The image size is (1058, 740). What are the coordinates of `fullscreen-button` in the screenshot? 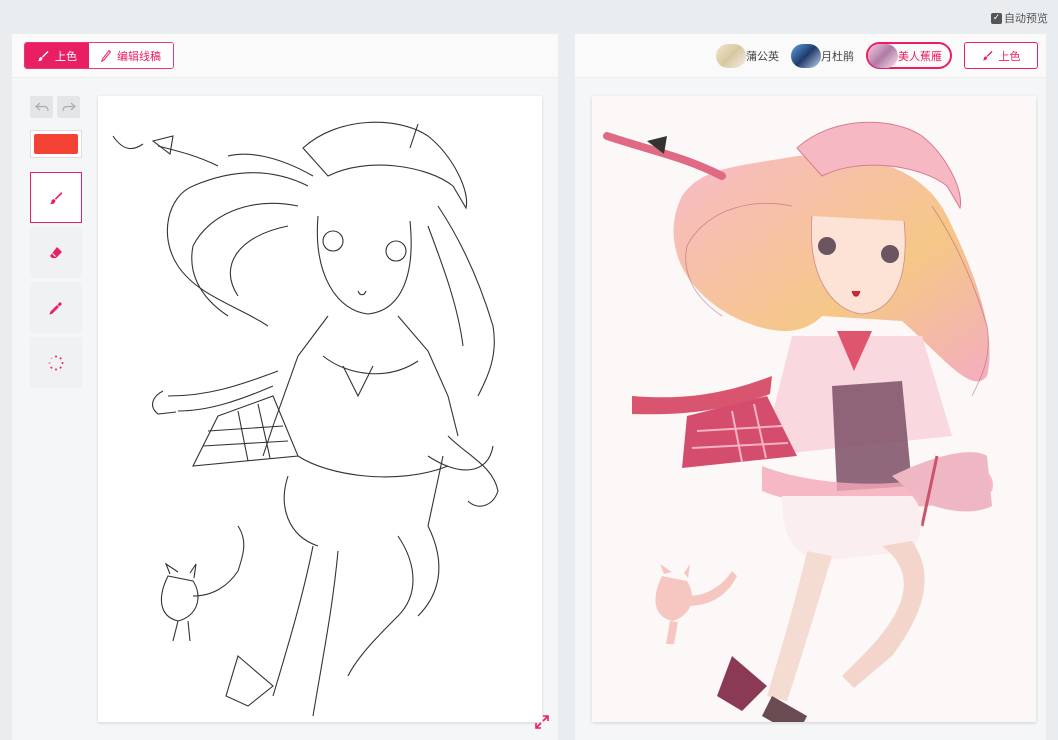 It's located at (542, 724).